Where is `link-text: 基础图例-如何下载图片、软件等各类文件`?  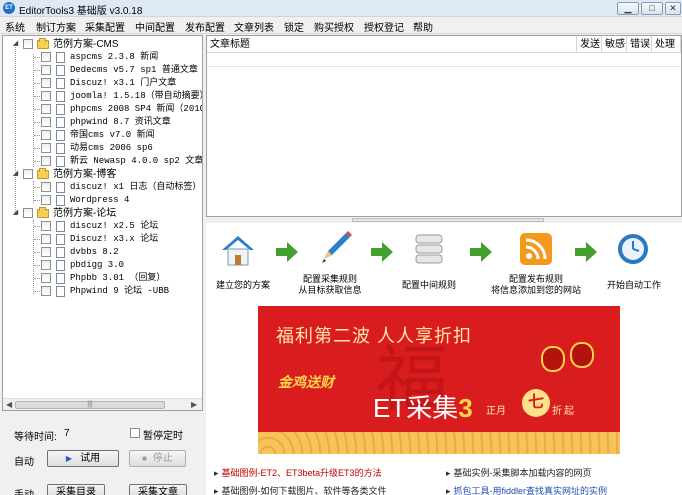 link-text: 基础图例-如何下载图片、软件等各类文件 is located at coordinates (304, 490).